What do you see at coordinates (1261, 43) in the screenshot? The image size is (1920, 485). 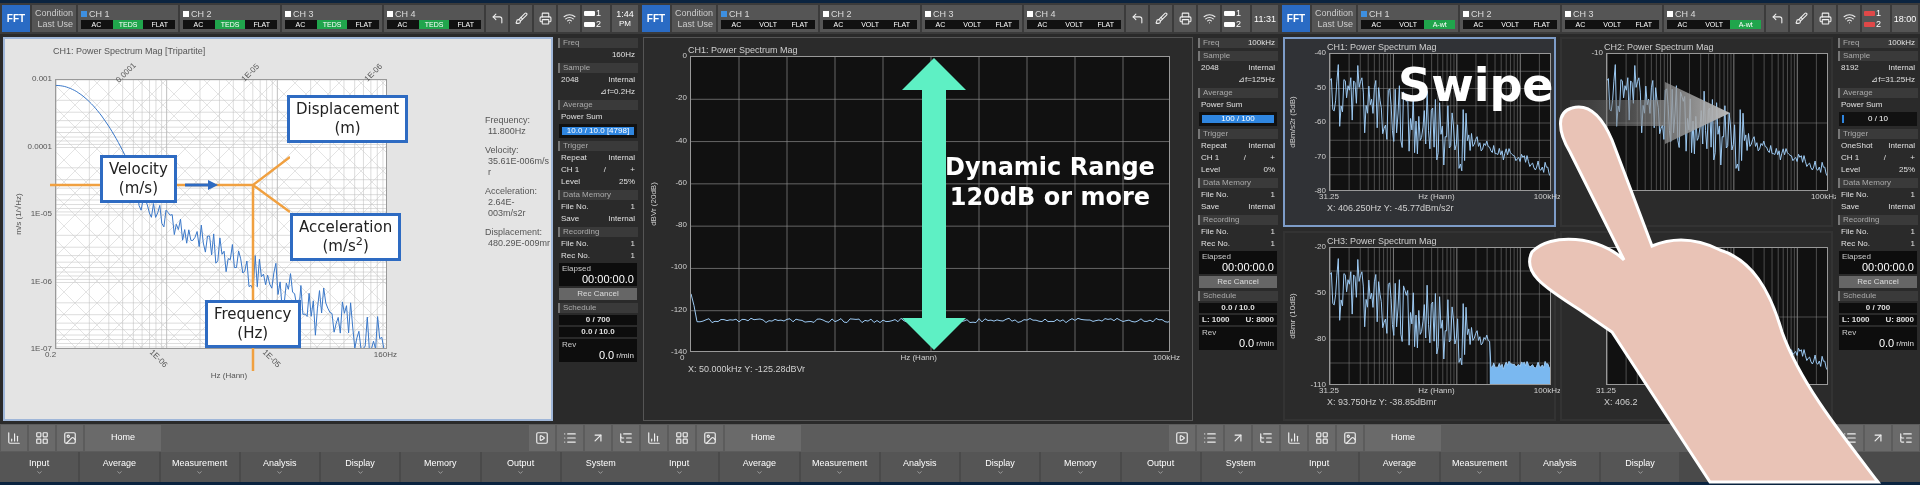 I see `setting-value: 100kHz` at bounding box center [1261, 43].